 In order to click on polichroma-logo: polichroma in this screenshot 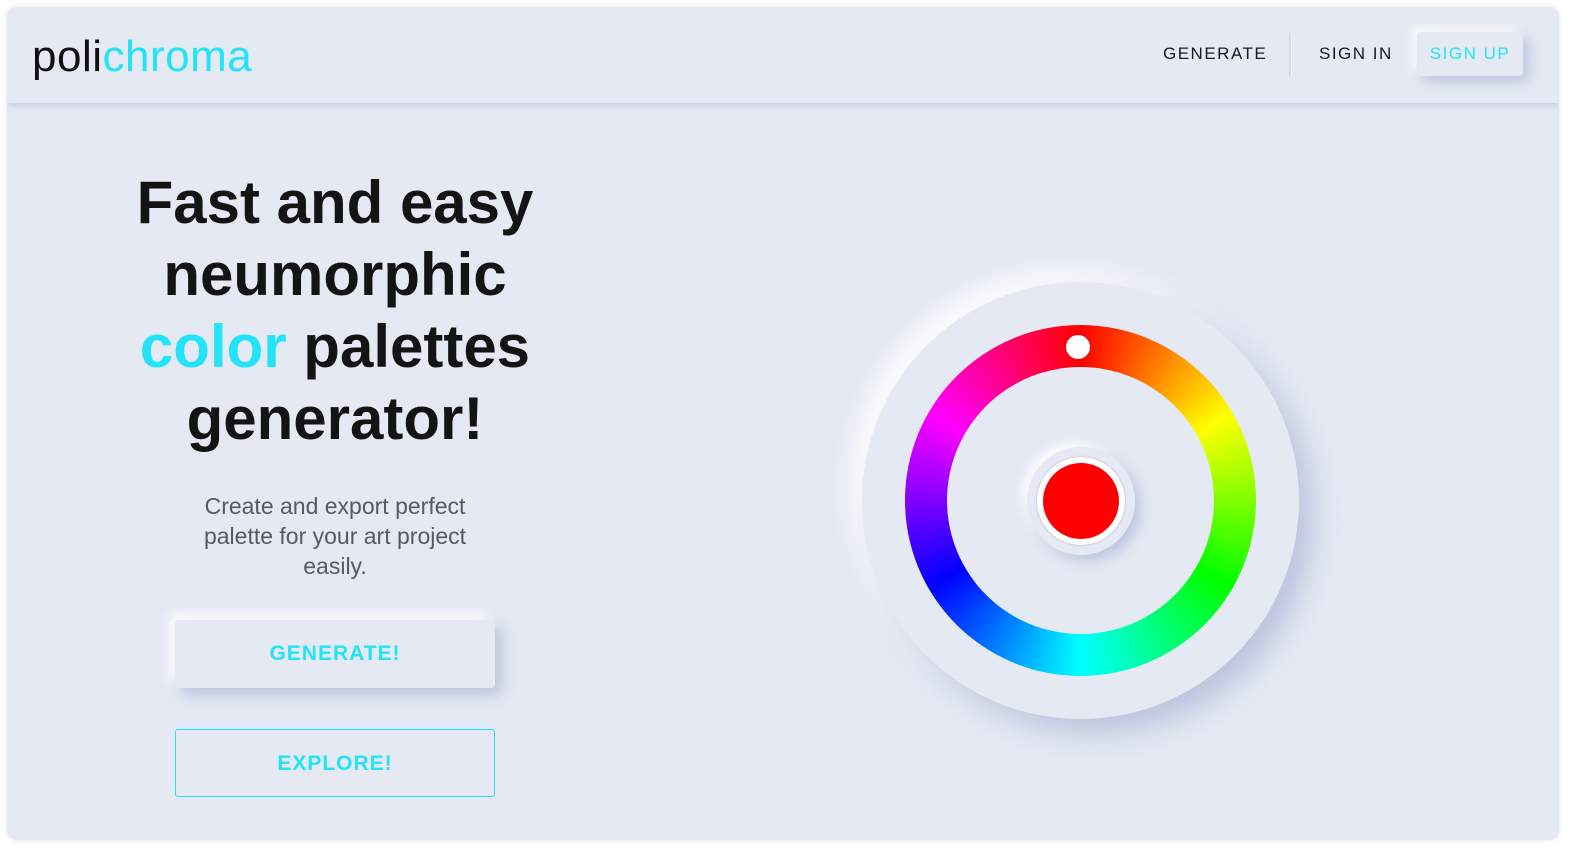, I will do `click(142, 57)`.